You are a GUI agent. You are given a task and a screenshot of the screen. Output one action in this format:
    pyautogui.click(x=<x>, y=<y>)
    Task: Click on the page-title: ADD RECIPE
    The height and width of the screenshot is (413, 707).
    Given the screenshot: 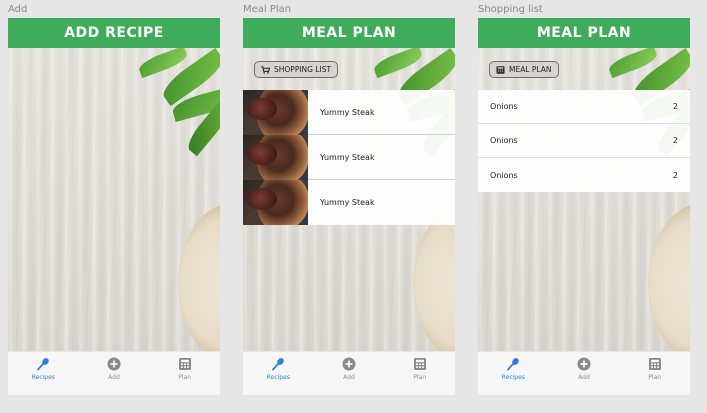 What is the action you would take?
    pyautogui.click(x=114, y=33)
    